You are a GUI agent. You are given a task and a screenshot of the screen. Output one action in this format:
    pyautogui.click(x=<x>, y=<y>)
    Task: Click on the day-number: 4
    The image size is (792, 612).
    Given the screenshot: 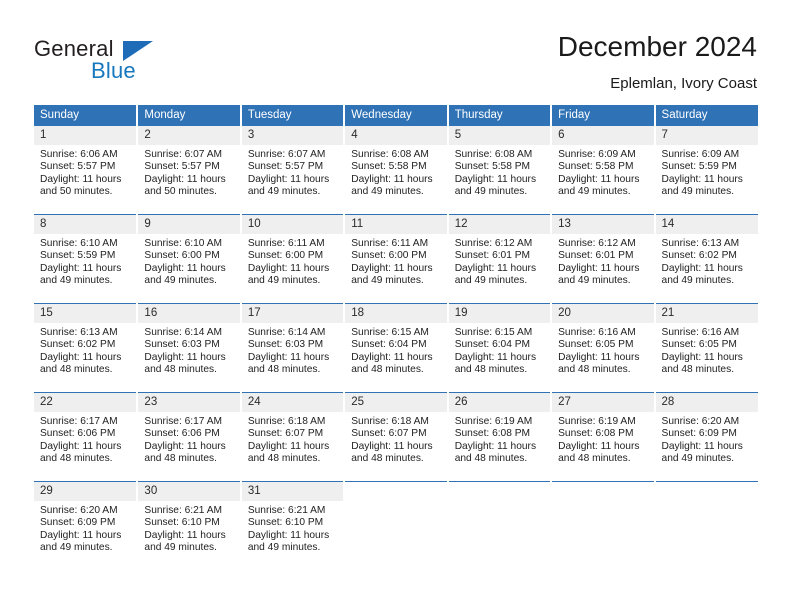 What is the action you would take?
    pyautogui.click(x=396, y=135)
    